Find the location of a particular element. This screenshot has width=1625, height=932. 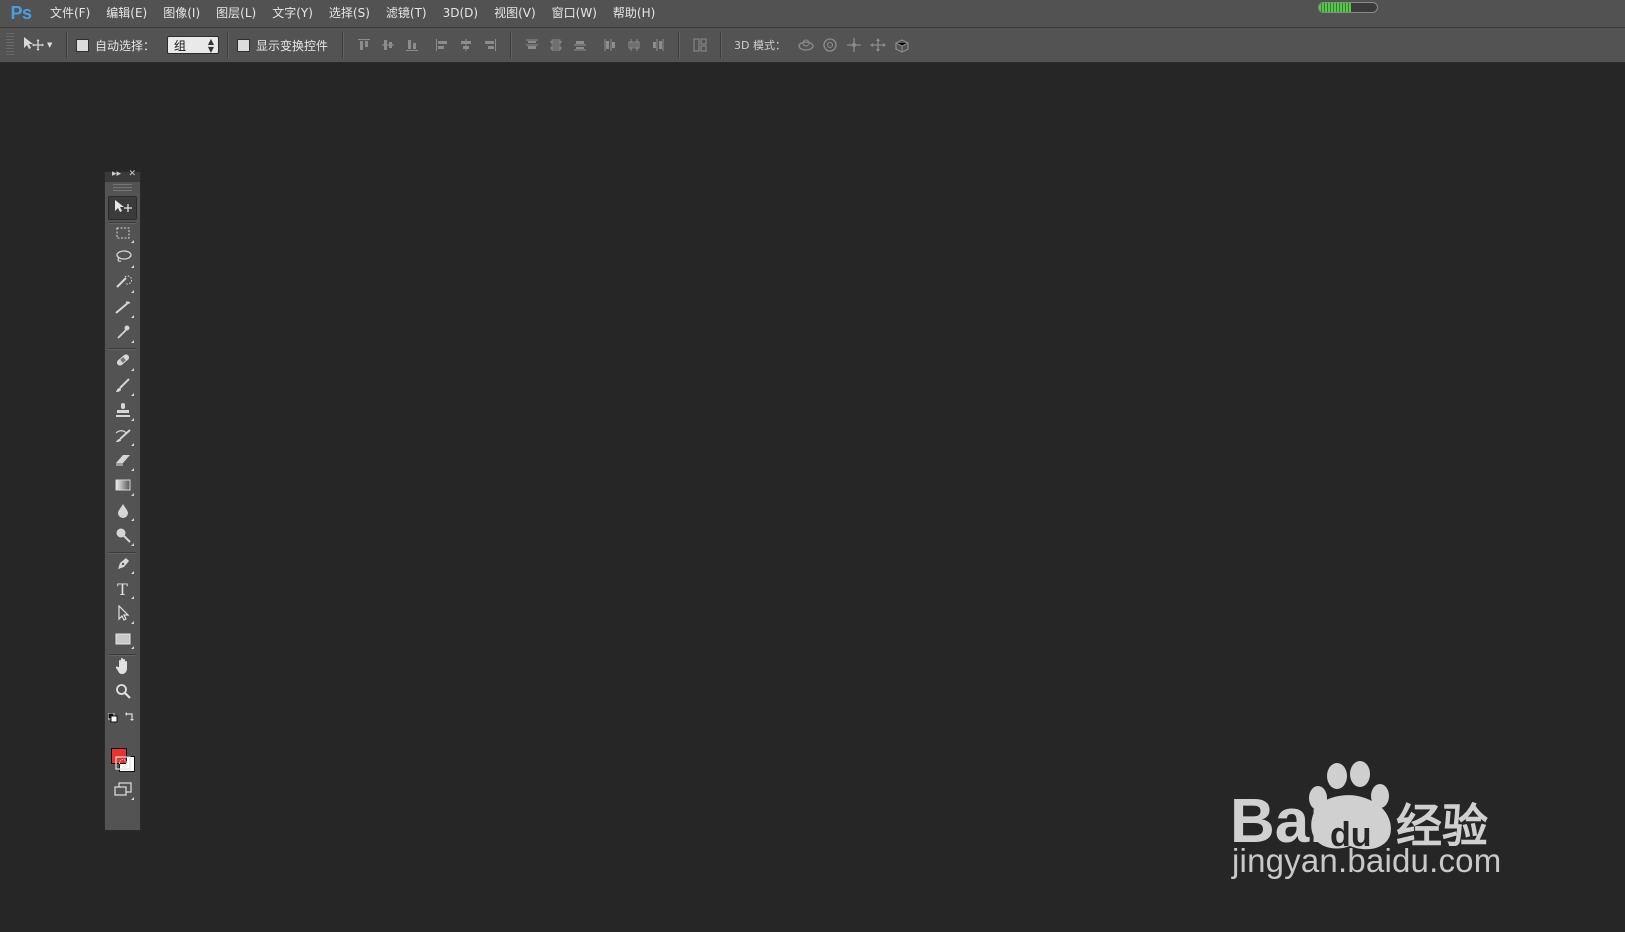

align-bottom-icon is located at coordinates (412, 45).